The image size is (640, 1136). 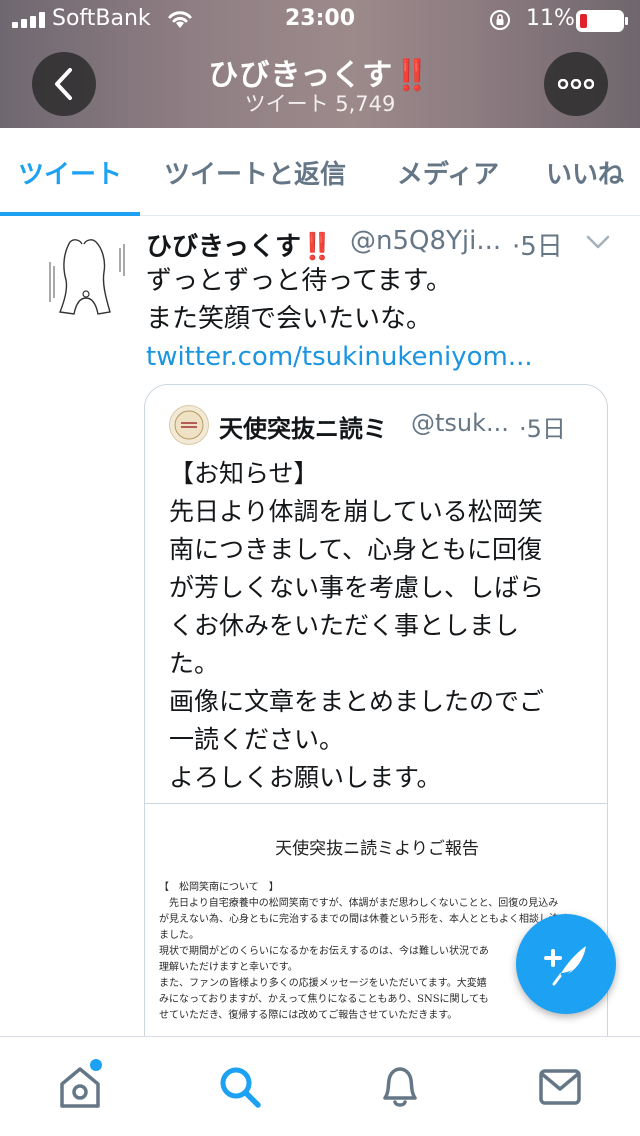 What do you see at coordinates (359, 903) in the screenshot?
I see `document-line: 先日より自宅療養中の松岡笑南ですが、体調がまだ思わしくないことと、回復の見込み` at bounding box center [359, 903].